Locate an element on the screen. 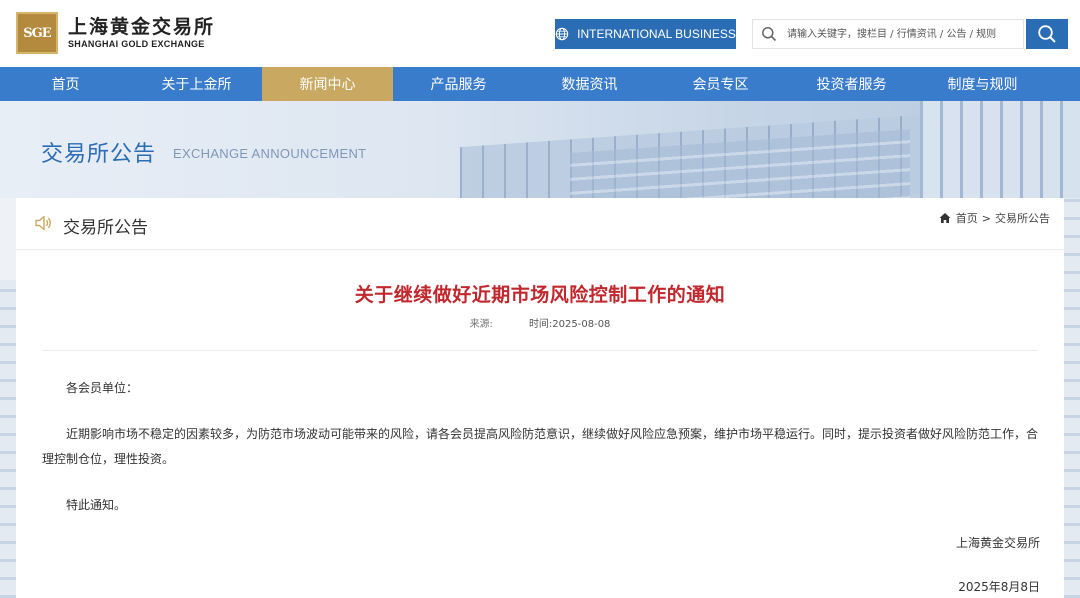  logo-chinese-name: 上海黄金交易所 is located at coordinates (142, 27).